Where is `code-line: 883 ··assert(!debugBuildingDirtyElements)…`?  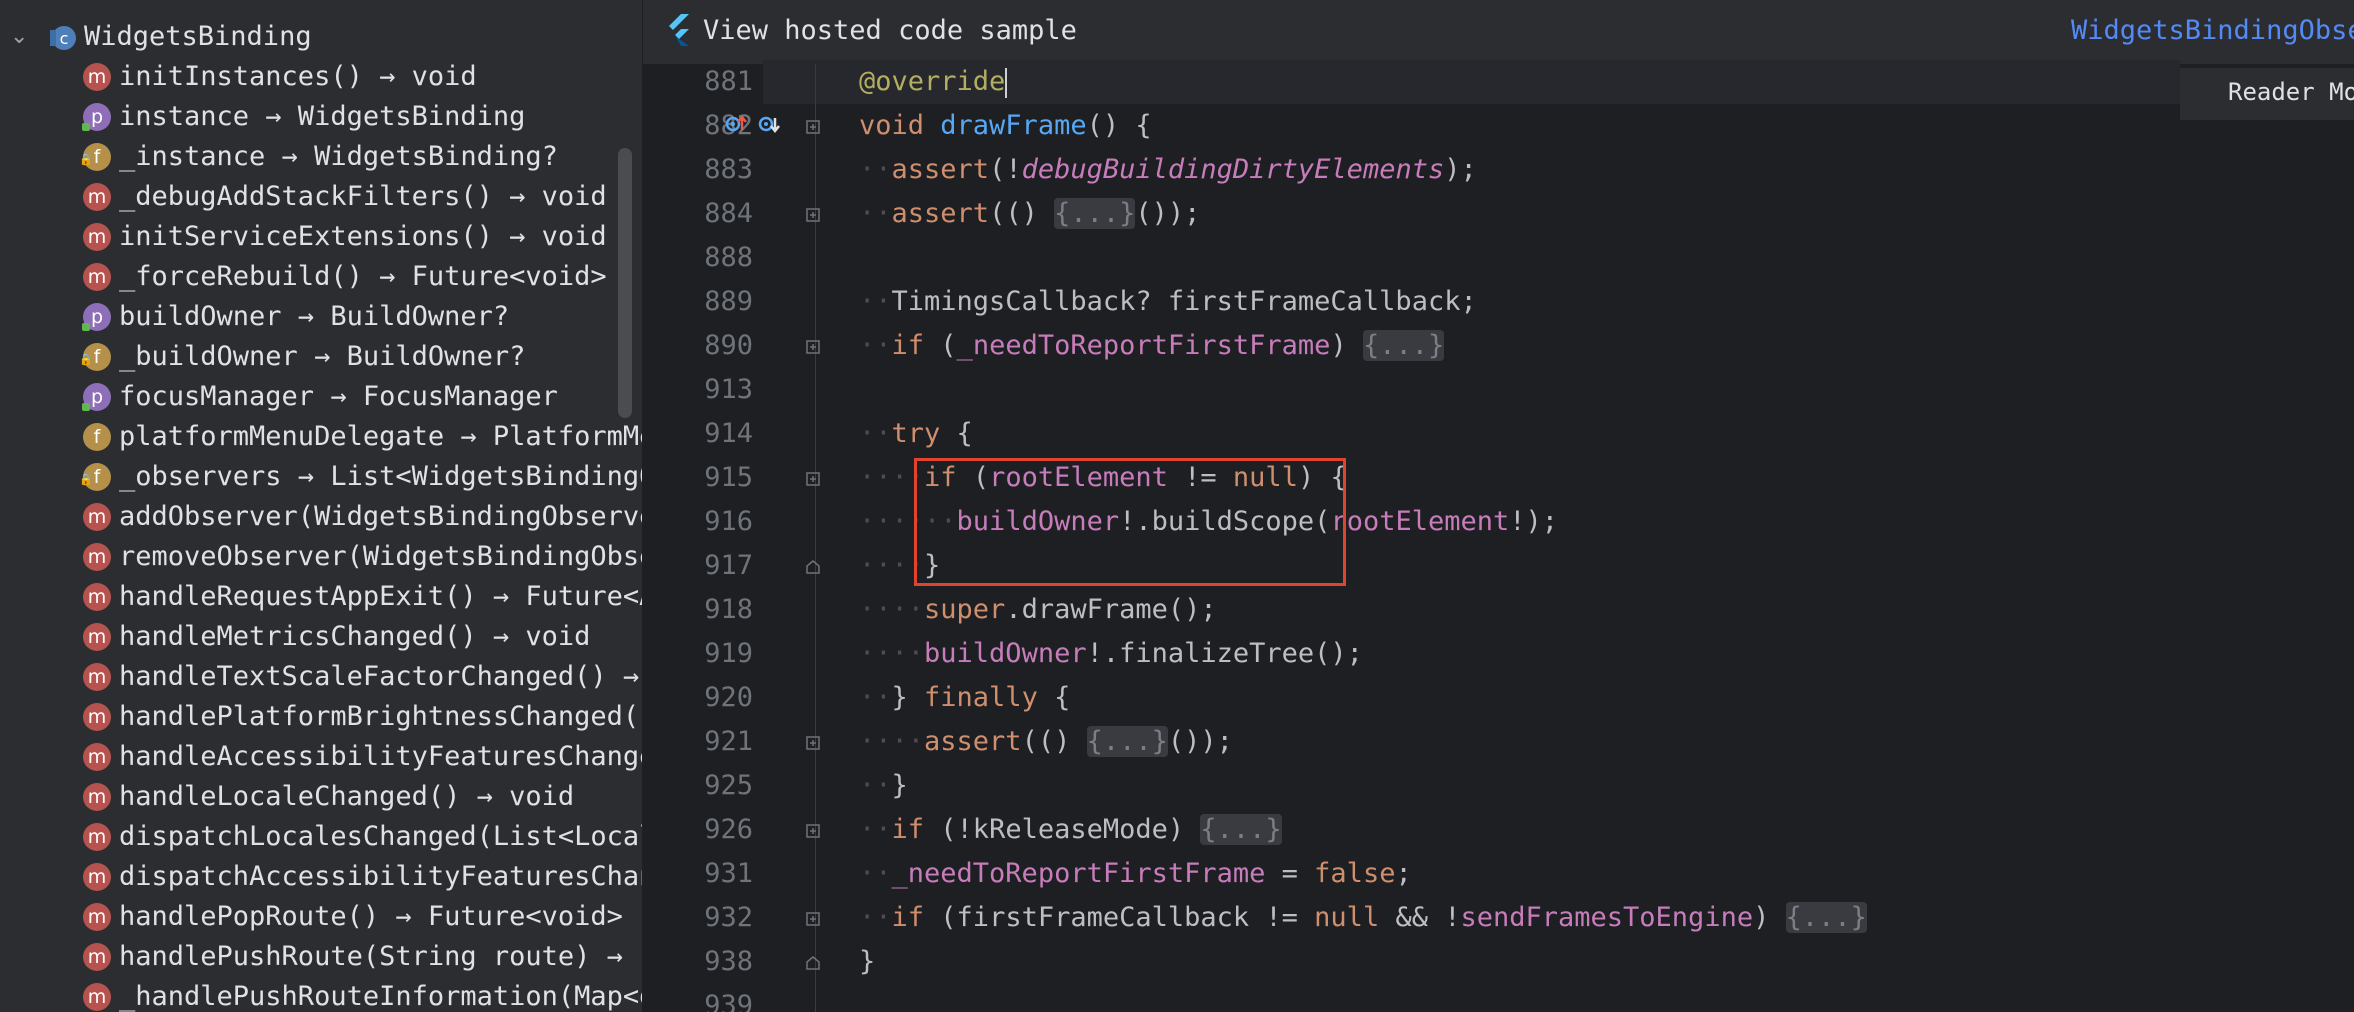 code-line: 883 ··assert(!debugBuildingDirtyElements)… is located at coordinates (1493, 170).